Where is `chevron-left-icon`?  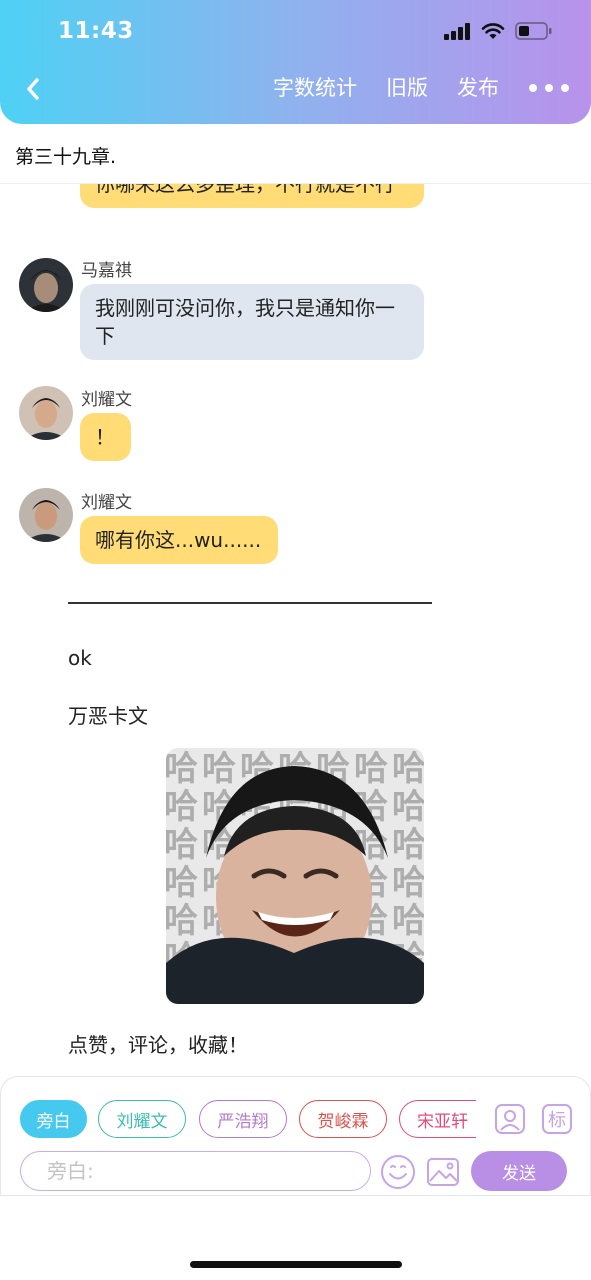
chevron-left-icon is located at coordinates (33, 89).